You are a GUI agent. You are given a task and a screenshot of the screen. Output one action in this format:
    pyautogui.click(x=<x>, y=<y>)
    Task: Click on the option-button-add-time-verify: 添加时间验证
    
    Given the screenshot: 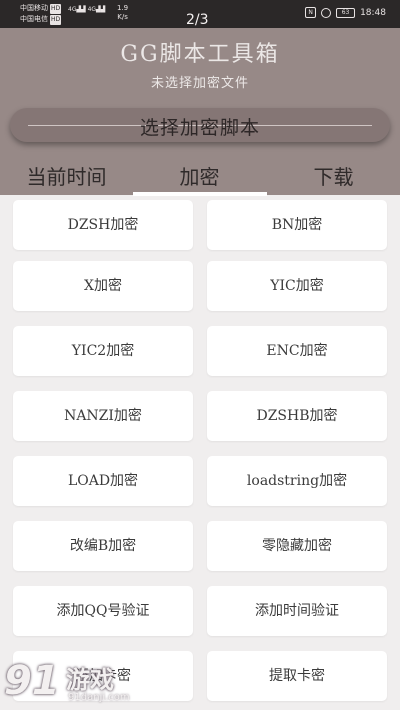 What is the action you would take?
    pyautogui.click(x=297, y=611)
    